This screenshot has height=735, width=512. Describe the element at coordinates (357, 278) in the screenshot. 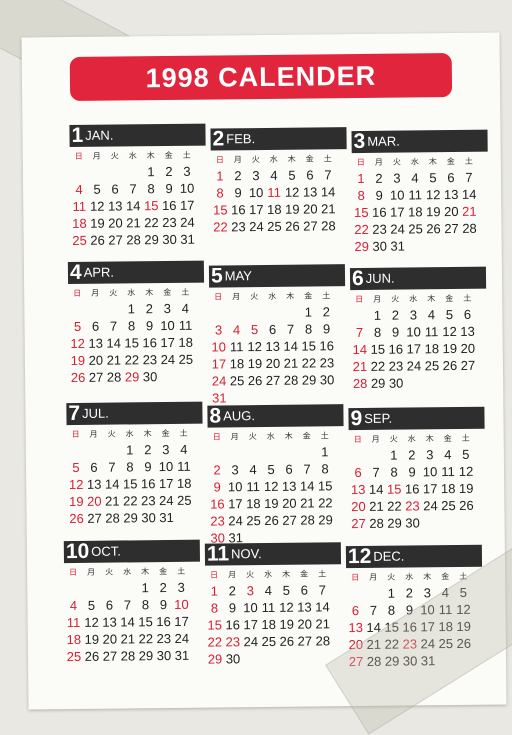

I see `month-number: 6` at that location.